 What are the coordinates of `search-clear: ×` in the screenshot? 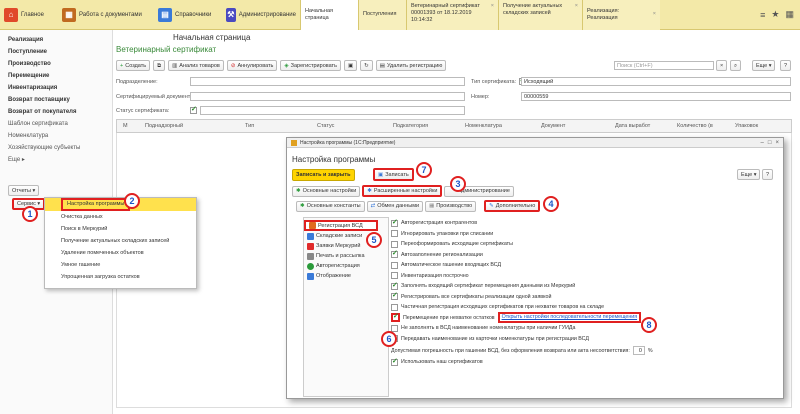 It's located at (722, 65).